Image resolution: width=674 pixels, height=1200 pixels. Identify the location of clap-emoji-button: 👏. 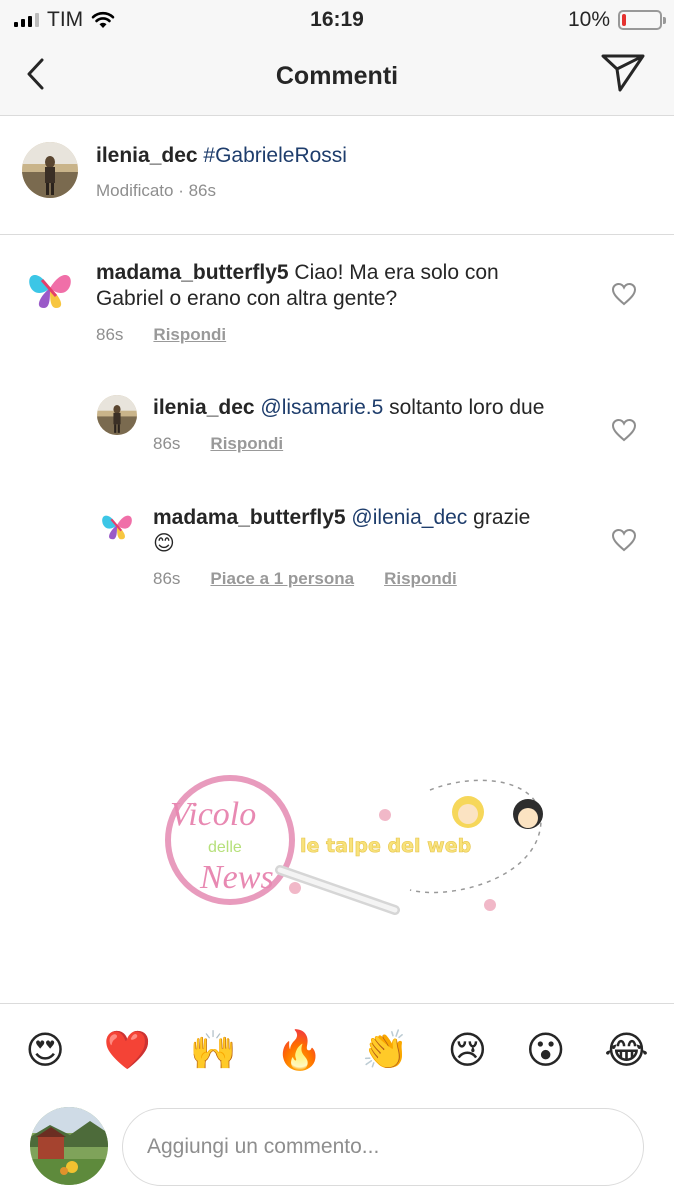
(385, 1051).